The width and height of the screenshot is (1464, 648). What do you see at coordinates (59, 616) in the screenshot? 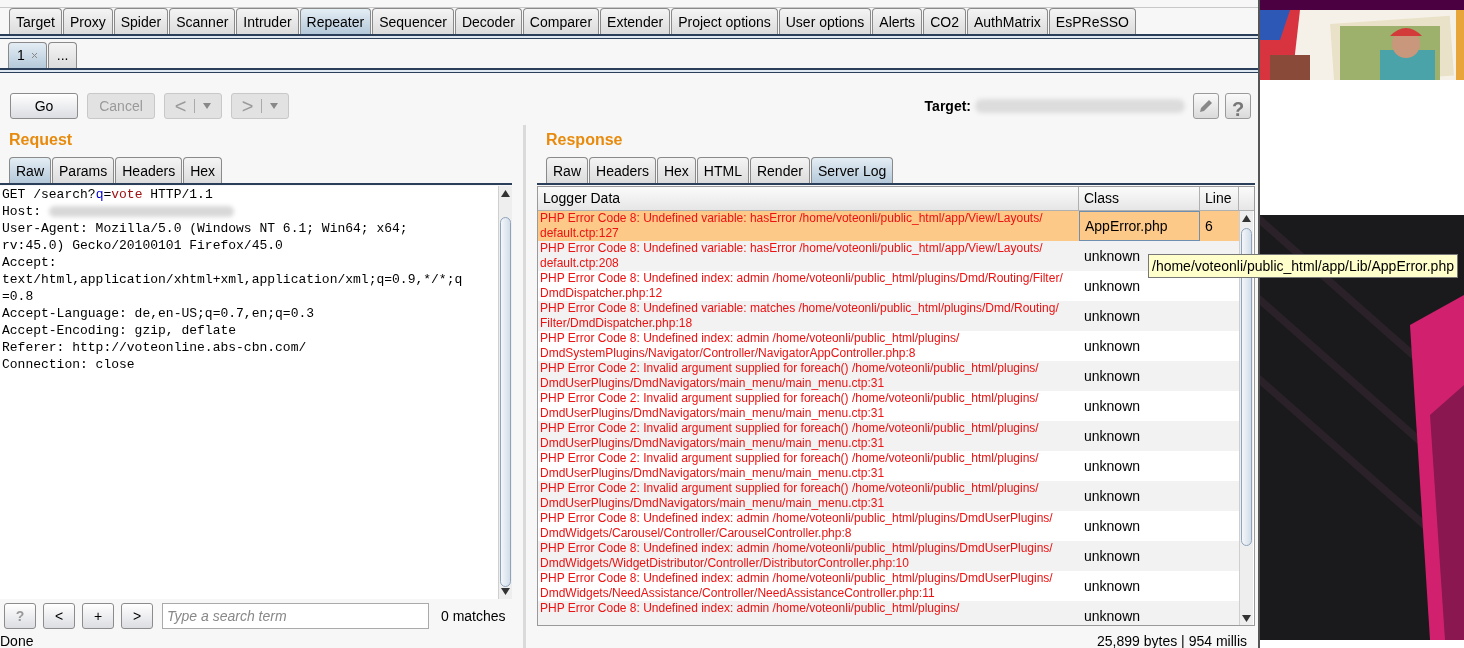
I see `search-nav-button: <` at bounding box center [59, 616].